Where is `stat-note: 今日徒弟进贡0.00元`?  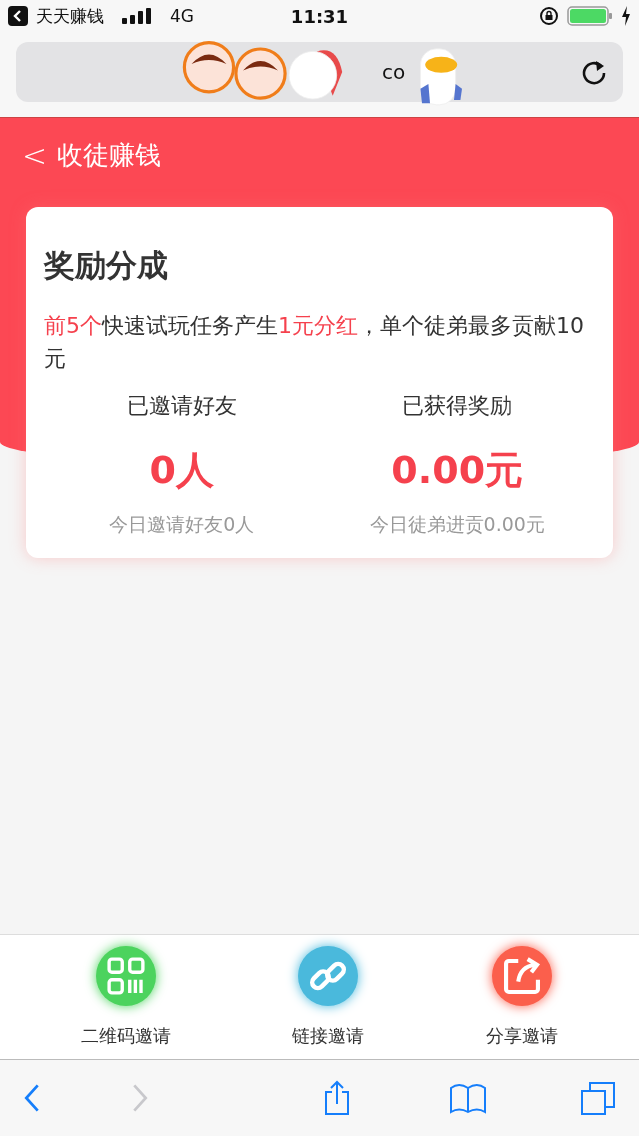 stat-note: 今日徒弟进贡0.00元 is located at coordinates (457, 524).